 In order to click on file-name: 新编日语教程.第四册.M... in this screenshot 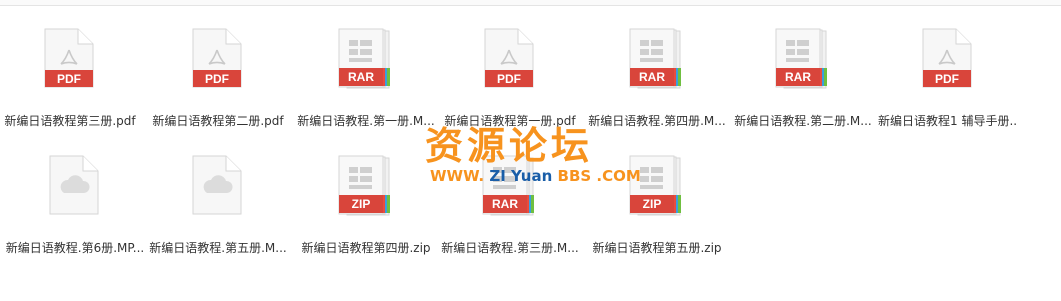, I will do `click(657, 121)`.